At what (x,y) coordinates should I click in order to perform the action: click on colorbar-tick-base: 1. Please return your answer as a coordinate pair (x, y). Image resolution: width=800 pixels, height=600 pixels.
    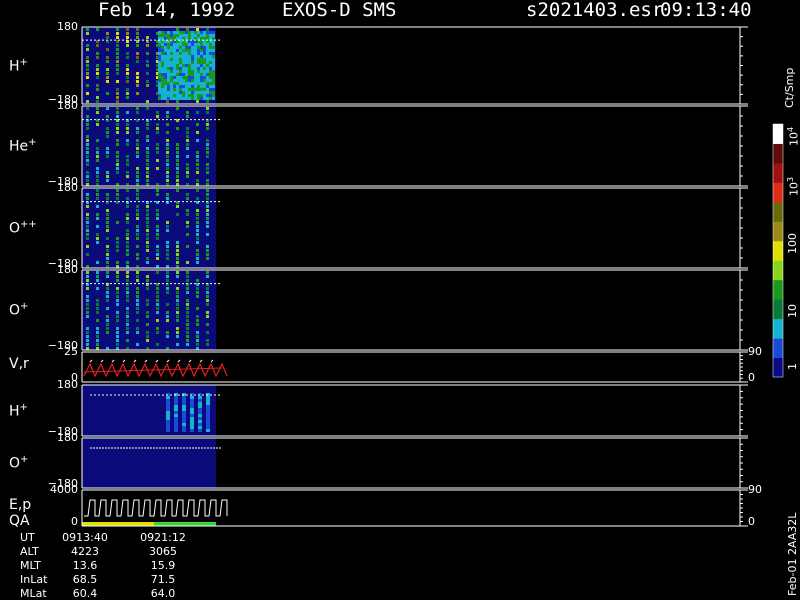
    Looking at the image, I should click on (792, 366).